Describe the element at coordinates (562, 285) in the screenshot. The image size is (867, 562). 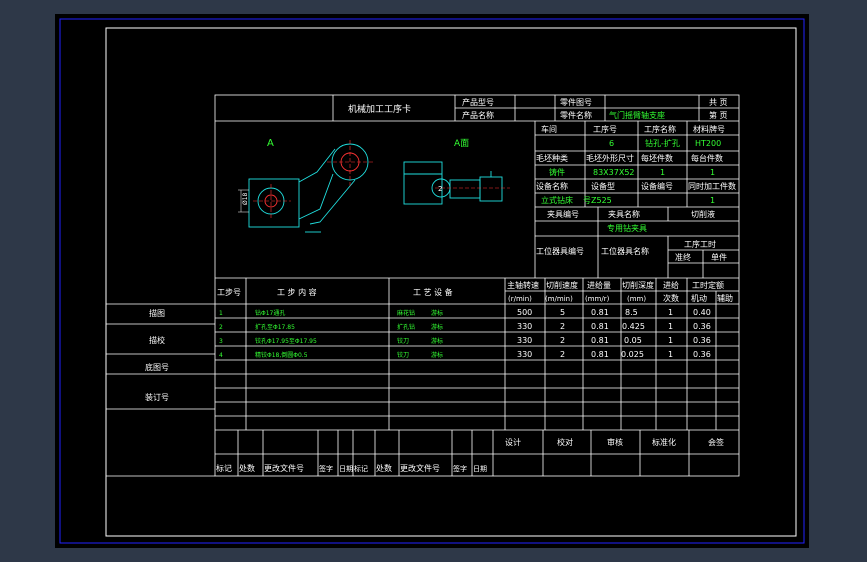
I see `col-cut-speed: 切削速度` at that location.